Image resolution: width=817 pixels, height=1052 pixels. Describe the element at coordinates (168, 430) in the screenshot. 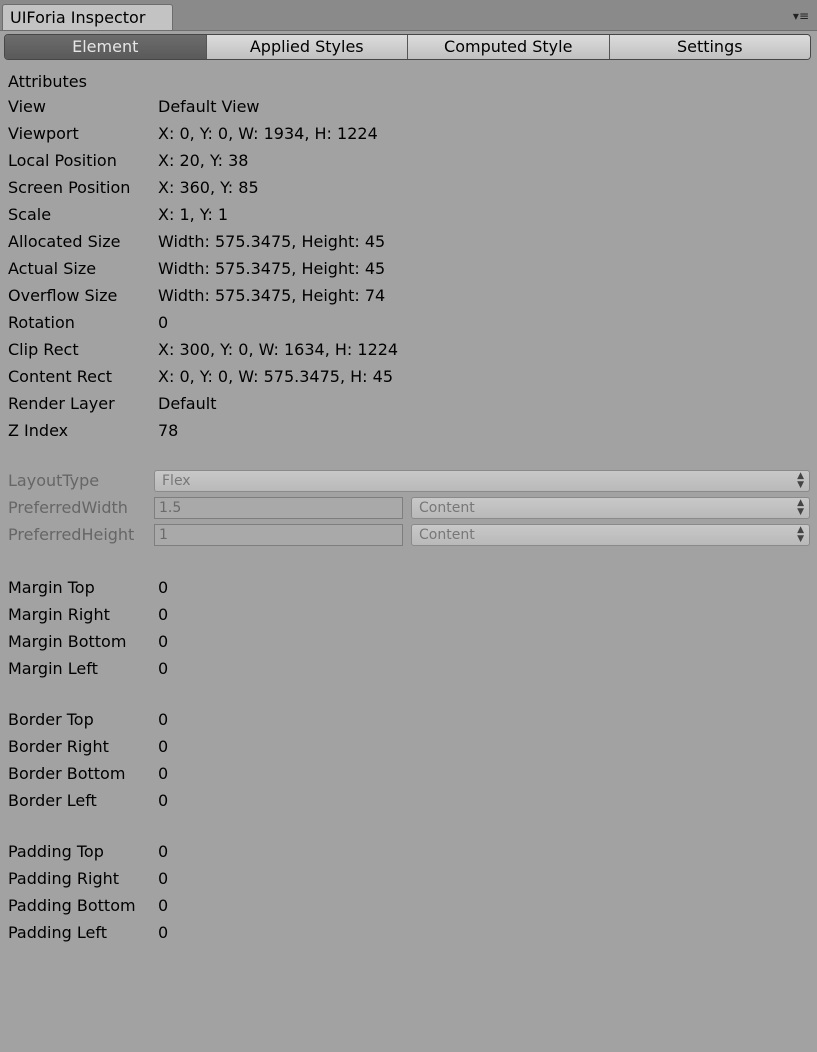

I see `attr-value: 78` at that location.